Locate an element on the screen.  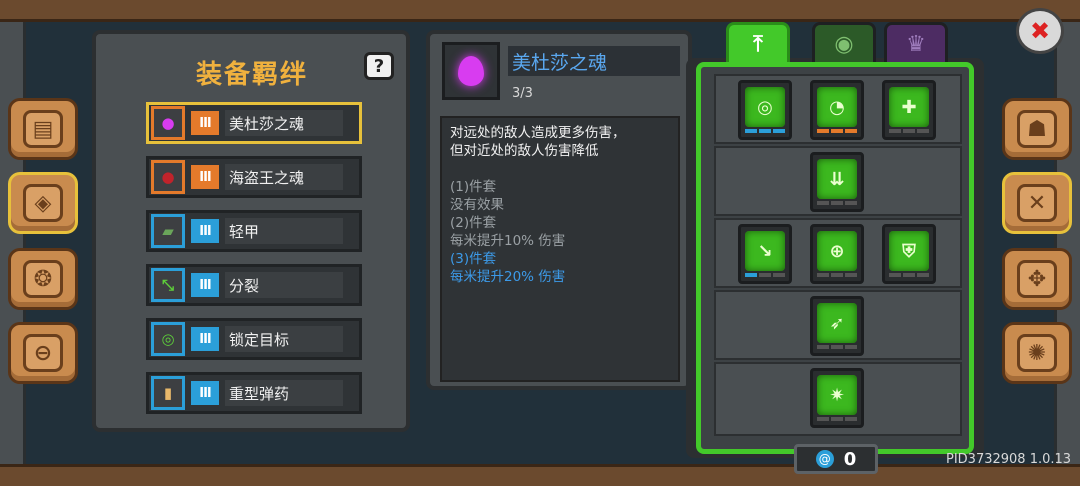
soul-flame-icon: ● is located at coordinates (168, 123).